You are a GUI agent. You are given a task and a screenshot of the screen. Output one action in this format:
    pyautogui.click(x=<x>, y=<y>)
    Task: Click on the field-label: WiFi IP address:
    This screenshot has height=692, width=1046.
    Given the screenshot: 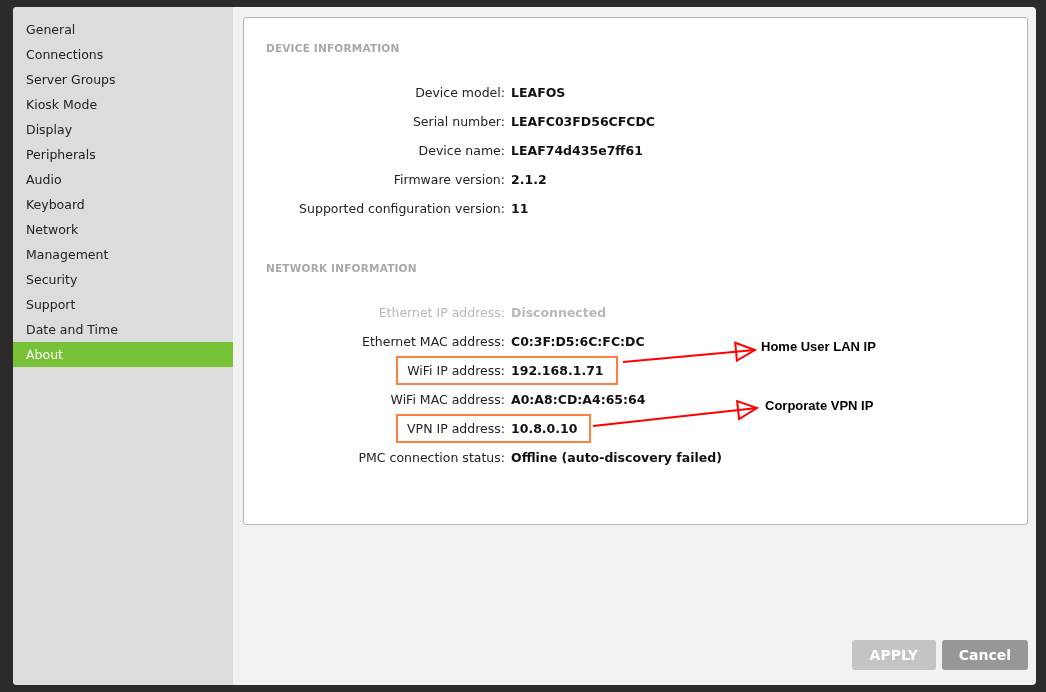 What is the action you would take?
    pyautogui.click(x=456, y=370)
    